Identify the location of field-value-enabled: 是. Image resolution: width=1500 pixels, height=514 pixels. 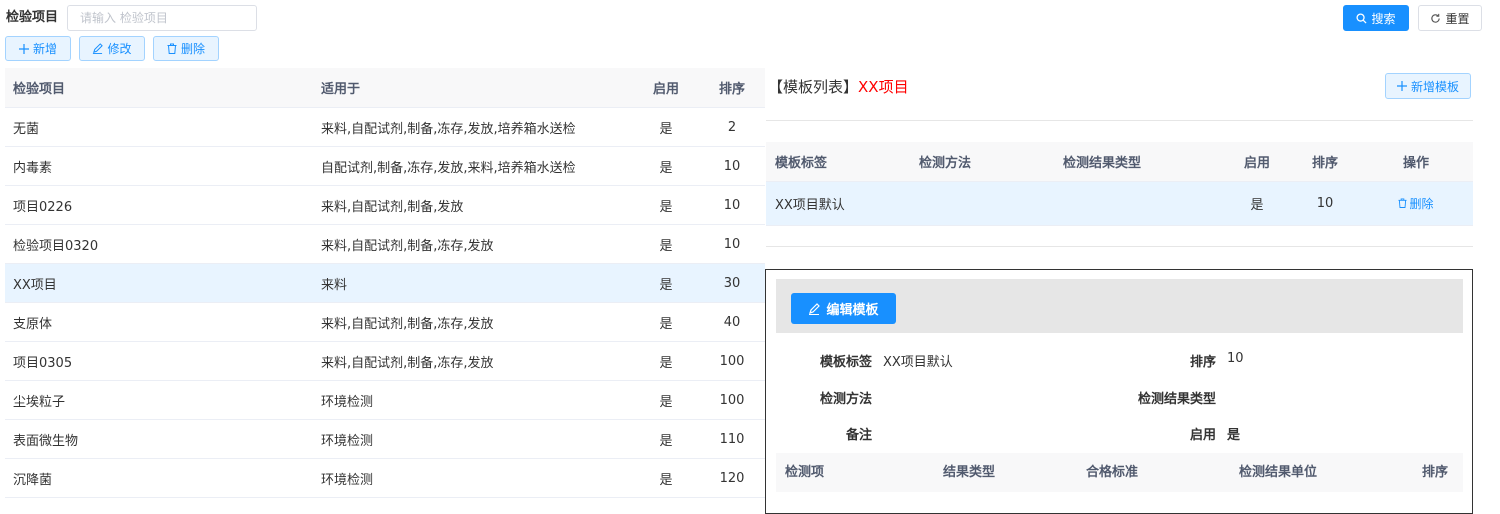
(1234, 435).